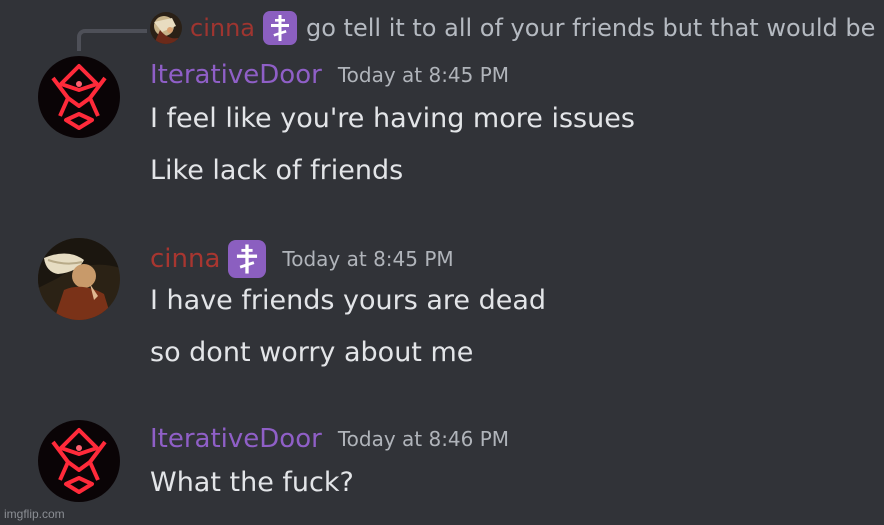 This screenshot has width=884, height=525. I want to click on timestamp: Today at 8:46 PM, so click(423, 439).